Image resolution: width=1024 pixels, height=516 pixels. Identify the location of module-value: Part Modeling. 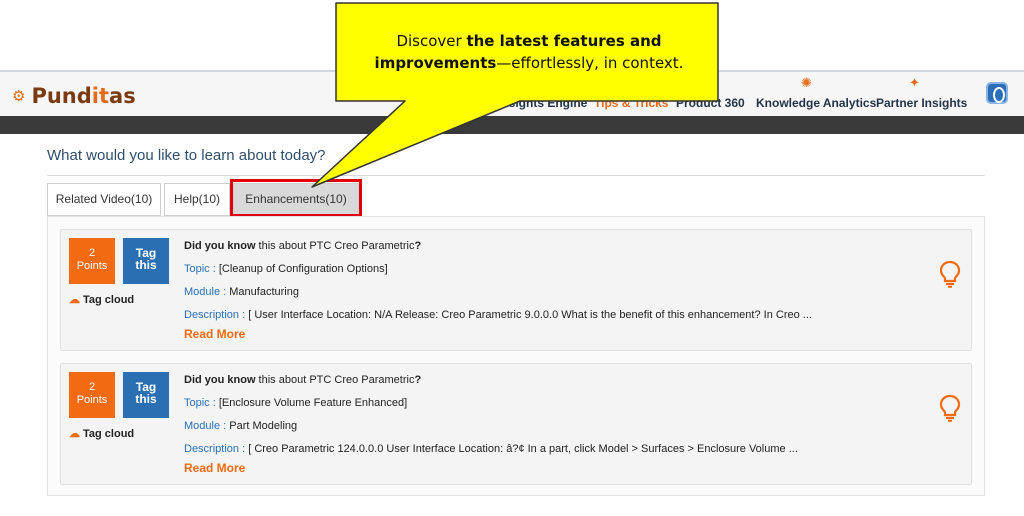
(263, 426).